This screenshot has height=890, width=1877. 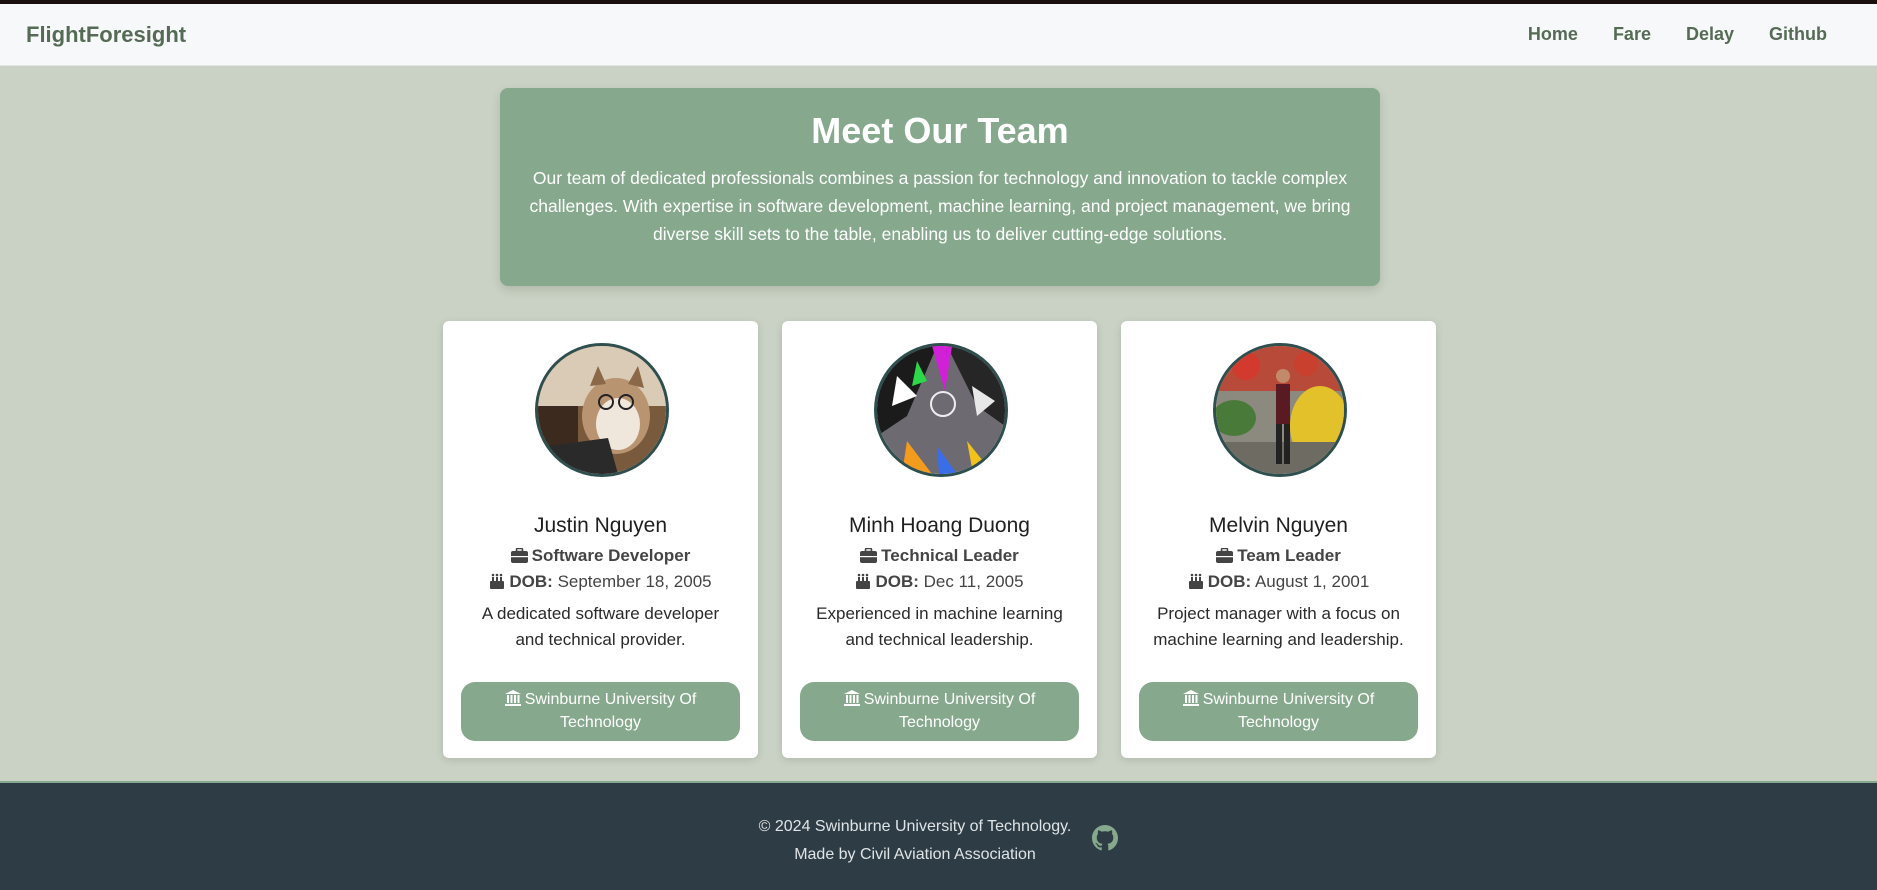 I want to click on dob-value: September 18, 2005, so click(x=634, y=581).